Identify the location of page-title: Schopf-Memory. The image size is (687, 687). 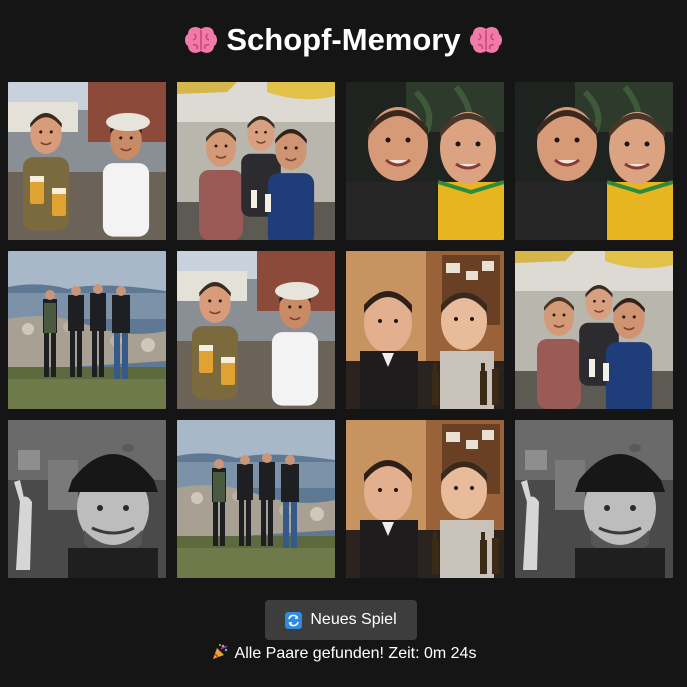
(343, 40).